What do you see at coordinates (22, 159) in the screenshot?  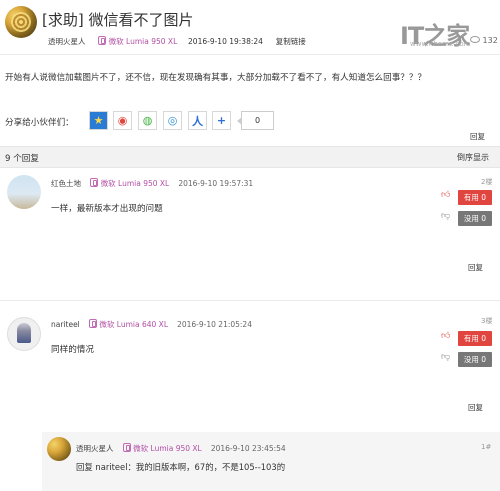 I see `reply-count: 9 个回复` at bounding box center [22, 159].